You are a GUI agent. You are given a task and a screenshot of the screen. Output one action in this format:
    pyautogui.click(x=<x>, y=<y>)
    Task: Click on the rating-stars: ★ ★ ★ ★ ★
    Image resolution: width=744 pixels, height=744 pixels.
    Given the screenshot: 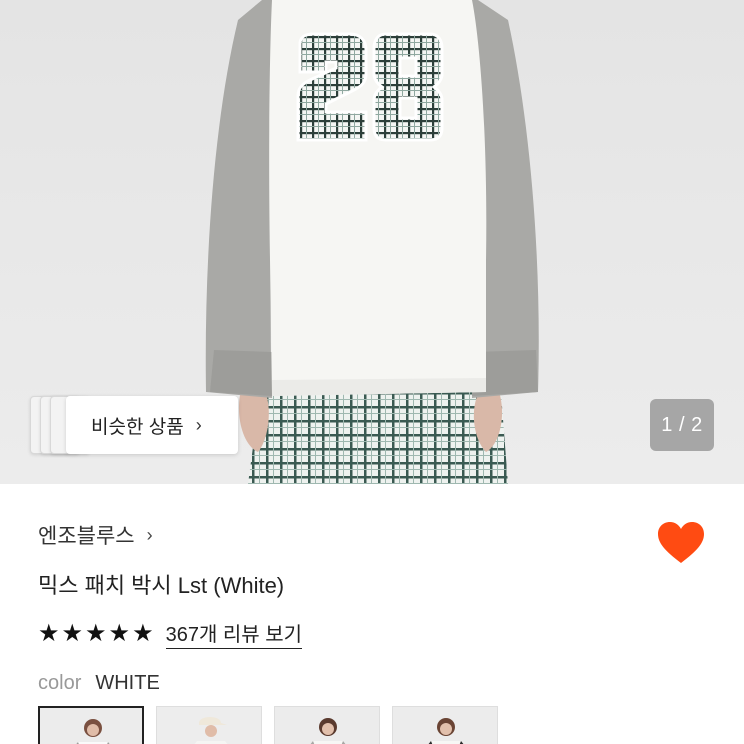 What is the action you would take?
    pyautogui.click(x=96, y=634)
    